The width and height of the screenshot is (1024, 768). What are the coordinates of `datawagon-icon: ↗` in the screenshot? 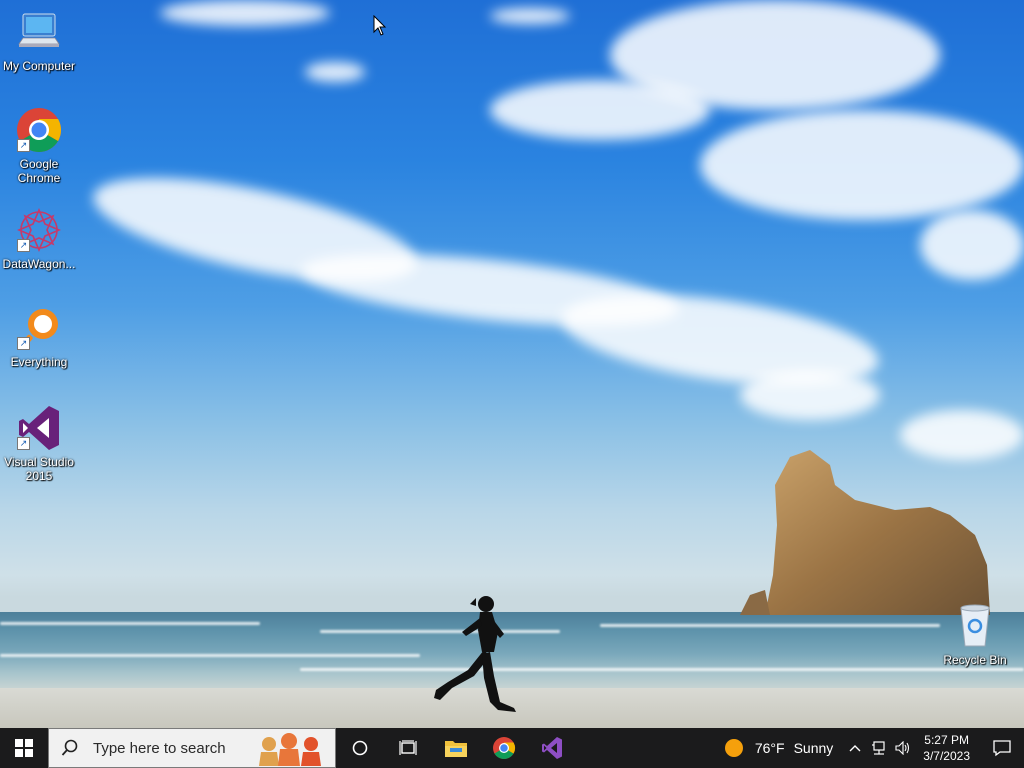 It's located at (39, 230).